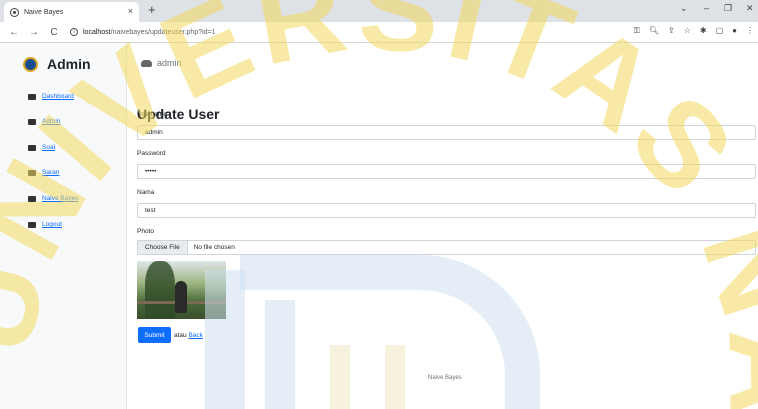 Image resolution: width=758 pixels, height=409 pixels. What do you see at coordinates (750, 31) in the screenshot?
I see `menu-icon: ⋮` at bounding box center [750, 31].